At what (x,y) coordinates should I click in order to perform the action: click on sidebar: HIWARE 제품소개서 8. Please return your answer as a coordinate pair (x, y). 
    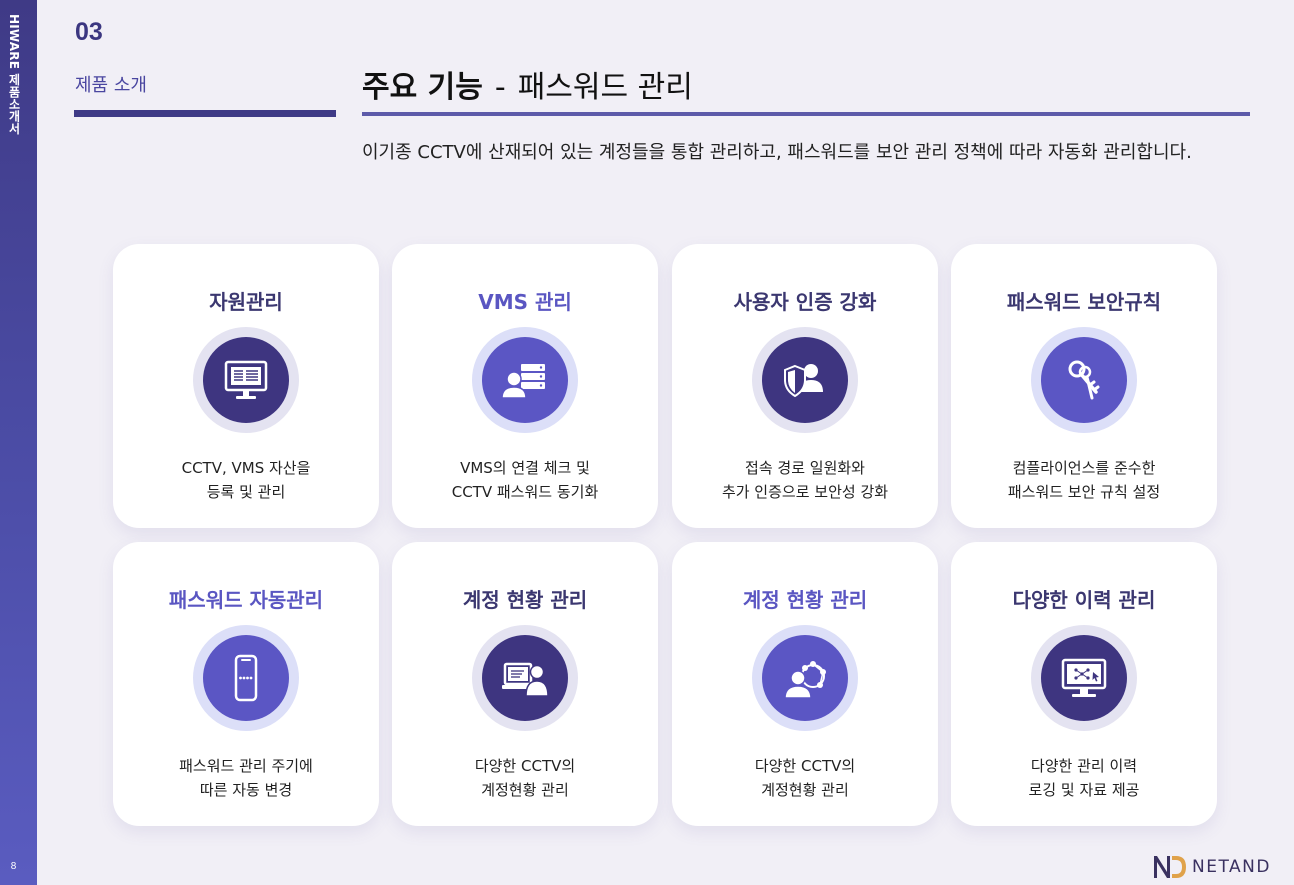
    Looking at the image, I should click on (18, 442).